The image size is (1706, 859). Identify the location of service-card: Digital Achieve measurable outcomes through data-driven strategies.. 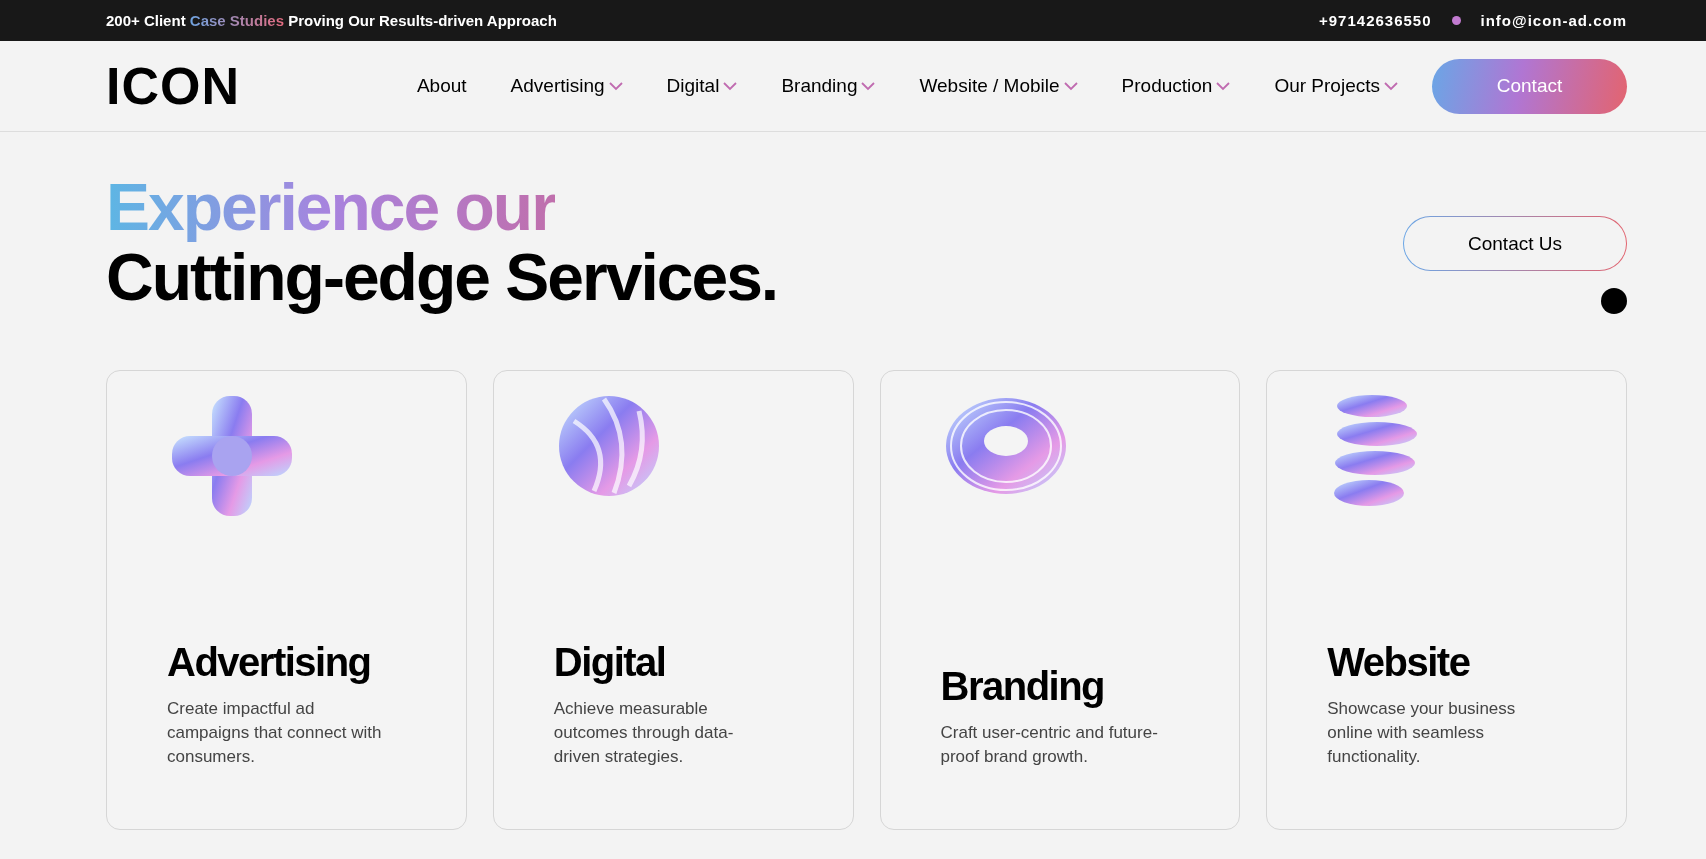
(673, 600).